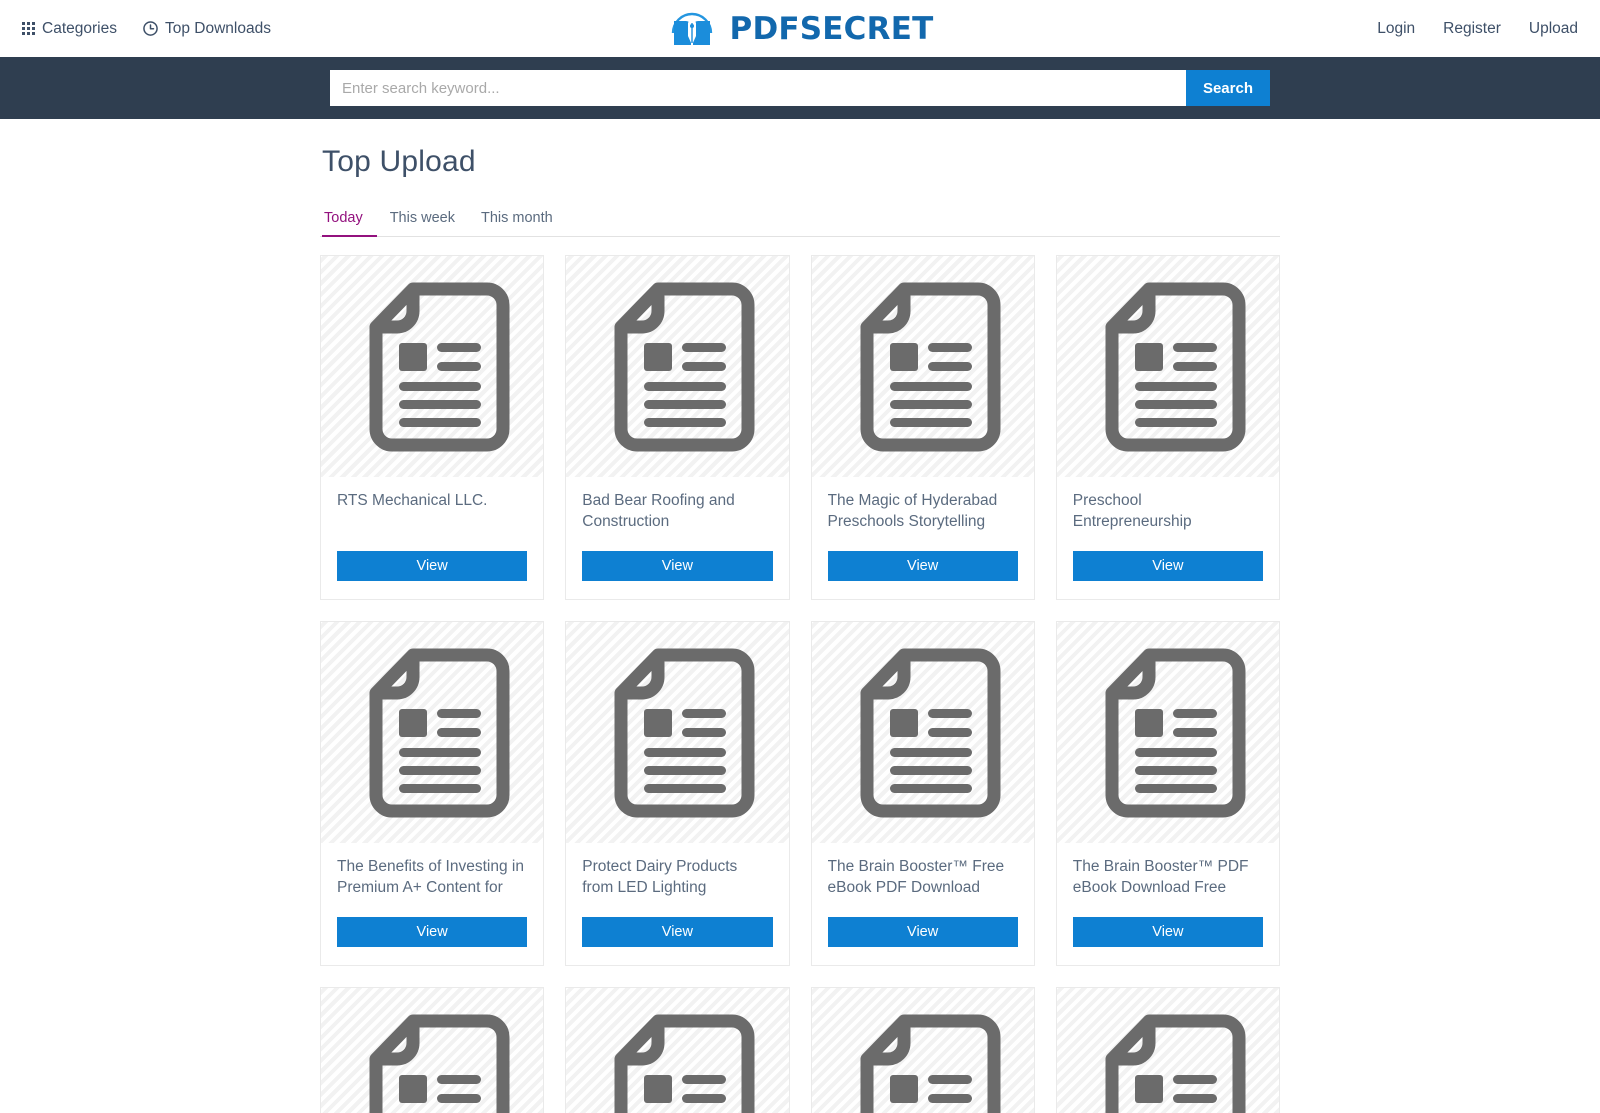 The width and height of the screenshot is (1600, 1113). I want to click on document-card-3: Preschool Entrepreneurship View, so click(1167, 427).